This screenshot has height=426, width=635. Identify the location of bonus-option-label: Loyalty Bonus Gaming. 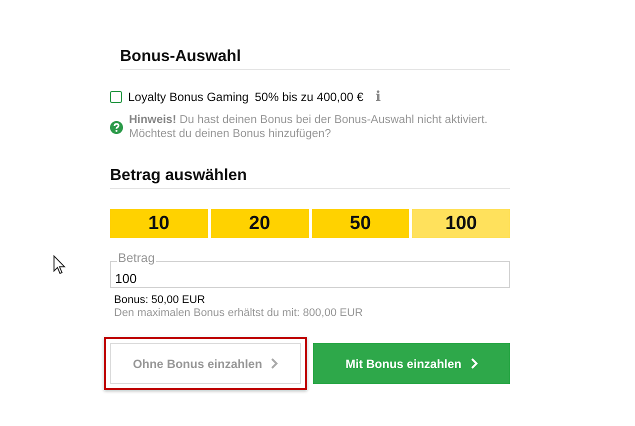
(188, 97).